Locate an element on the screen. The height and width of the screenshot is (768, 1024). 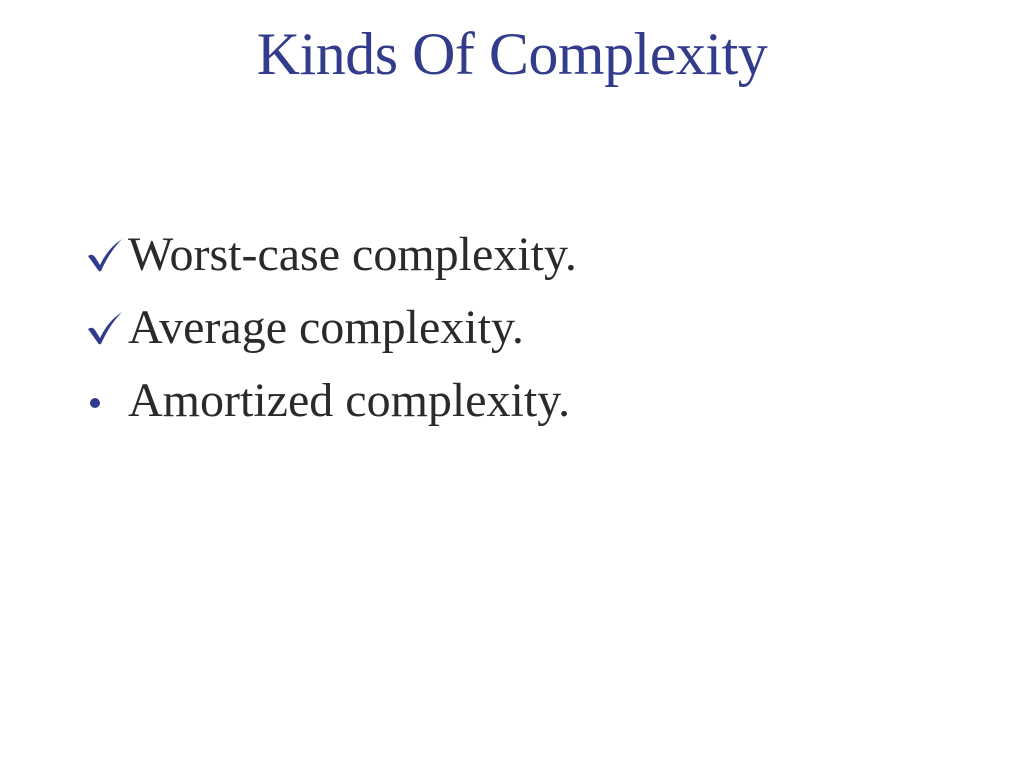
bullet-text: Amortized complexity. is located at coordinates (349, 400).